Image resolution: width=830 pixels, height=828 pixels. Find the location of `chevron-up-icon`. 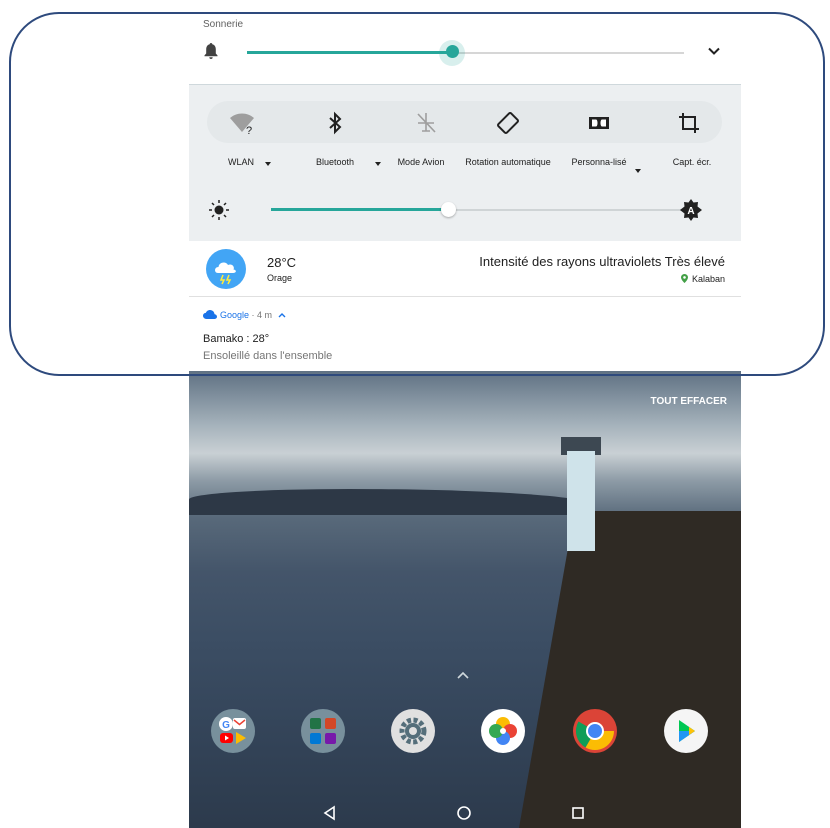

chevron-up-icon is located at coordinates (282, 315).